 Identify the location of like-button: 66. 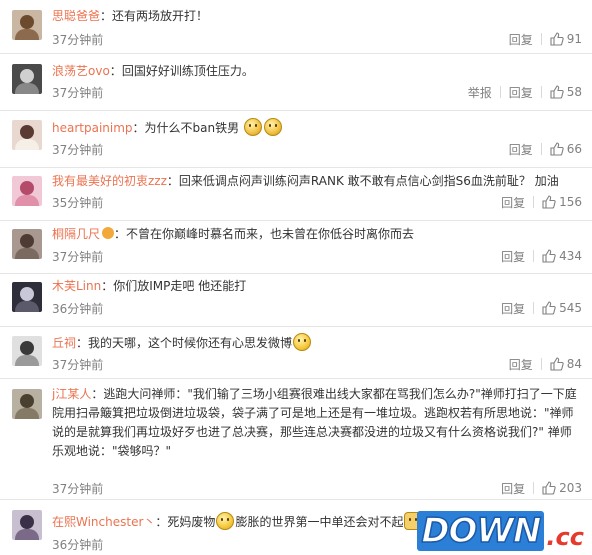
(562, 149).